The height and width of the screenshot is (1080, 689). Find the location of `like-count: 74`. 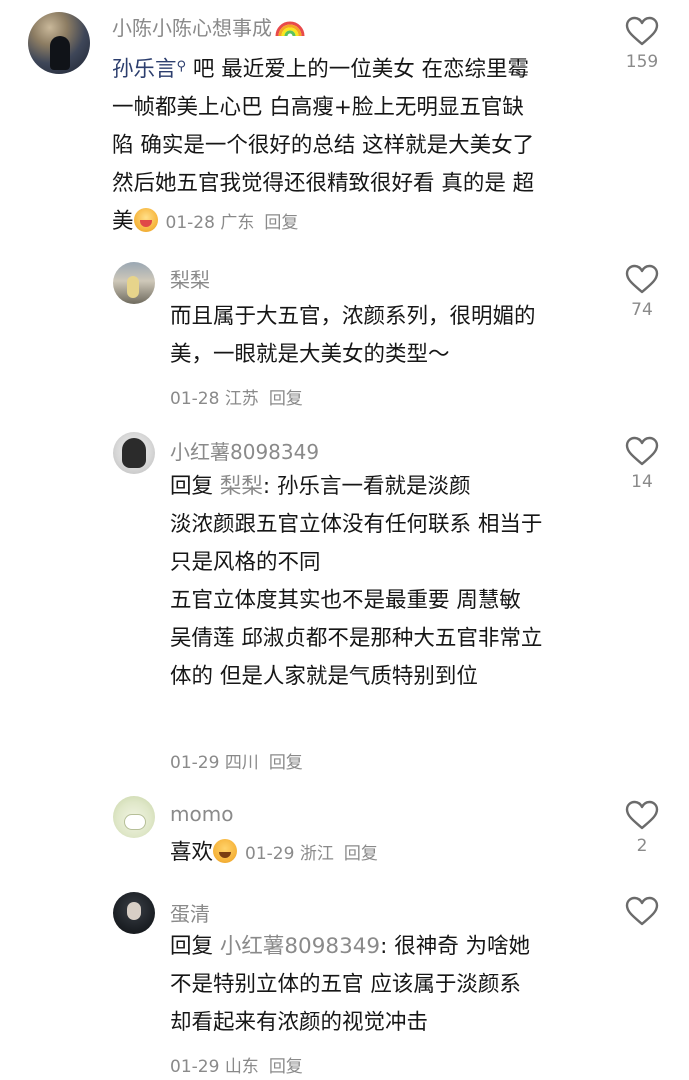

like-count: 74 is located at coordinates (642, 310).